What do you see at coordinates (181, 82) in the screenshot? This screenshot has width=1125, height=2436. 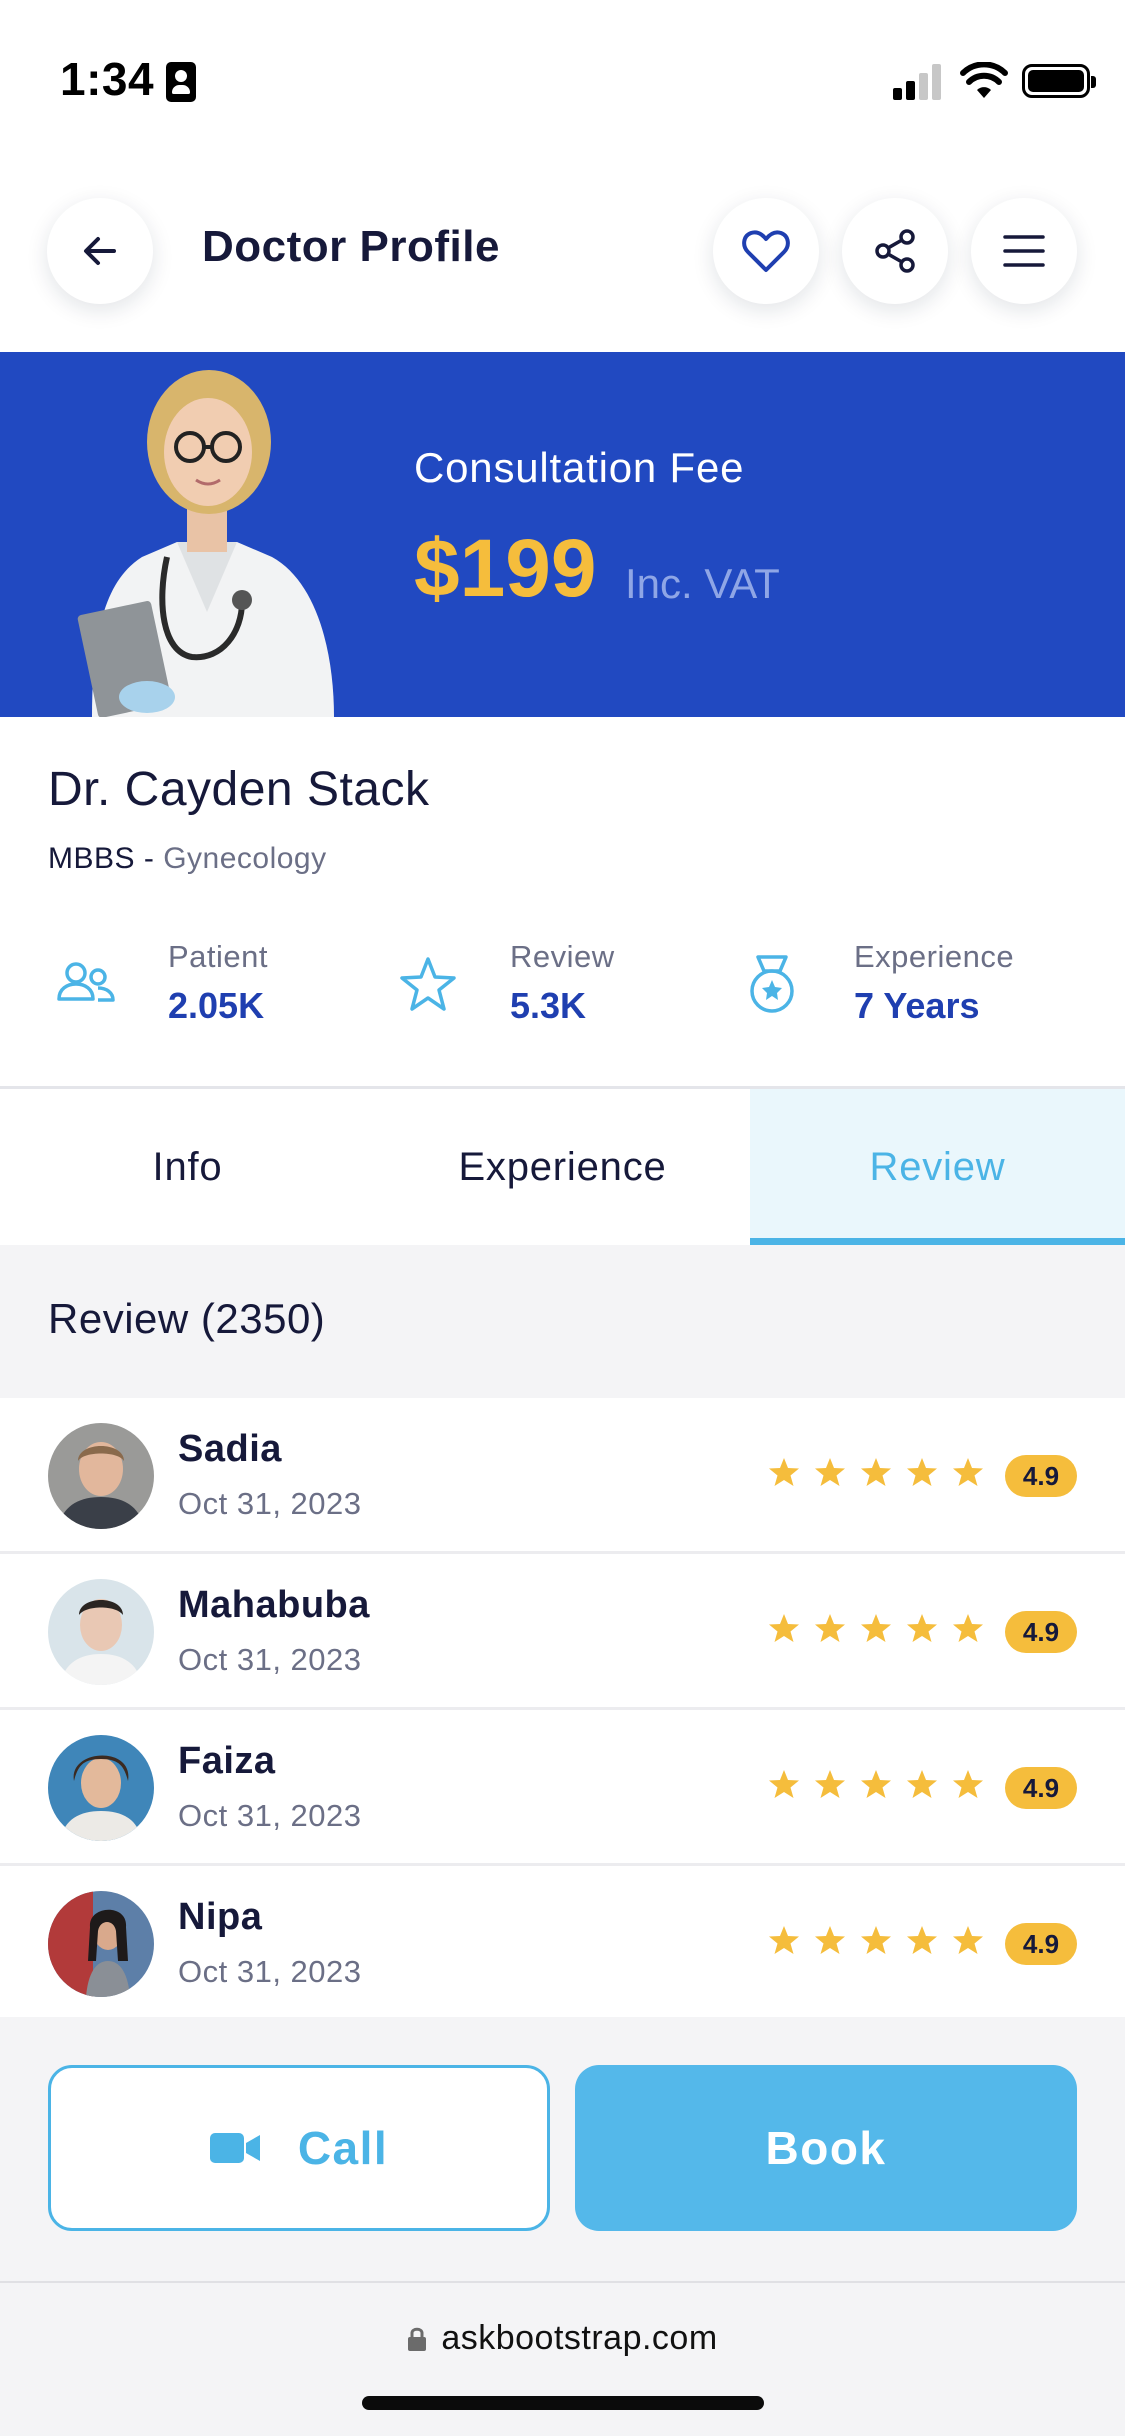 I see `contact-card-icon` at bounding box center [181, 82].